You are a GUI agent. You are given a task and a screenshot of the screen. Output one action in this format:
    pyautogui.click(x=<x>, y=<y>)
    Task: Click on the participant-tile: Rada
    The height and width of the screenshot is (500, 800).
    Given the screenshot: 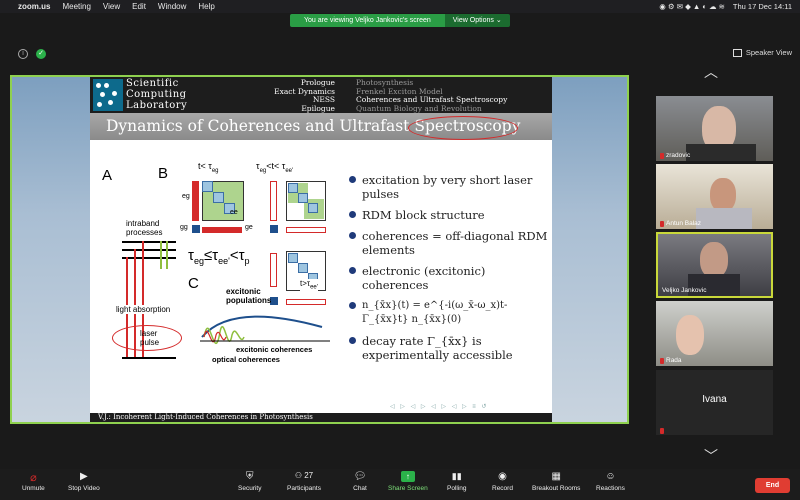 What is the action you would take?
    pyautogui.click(x=714, y=333)
    